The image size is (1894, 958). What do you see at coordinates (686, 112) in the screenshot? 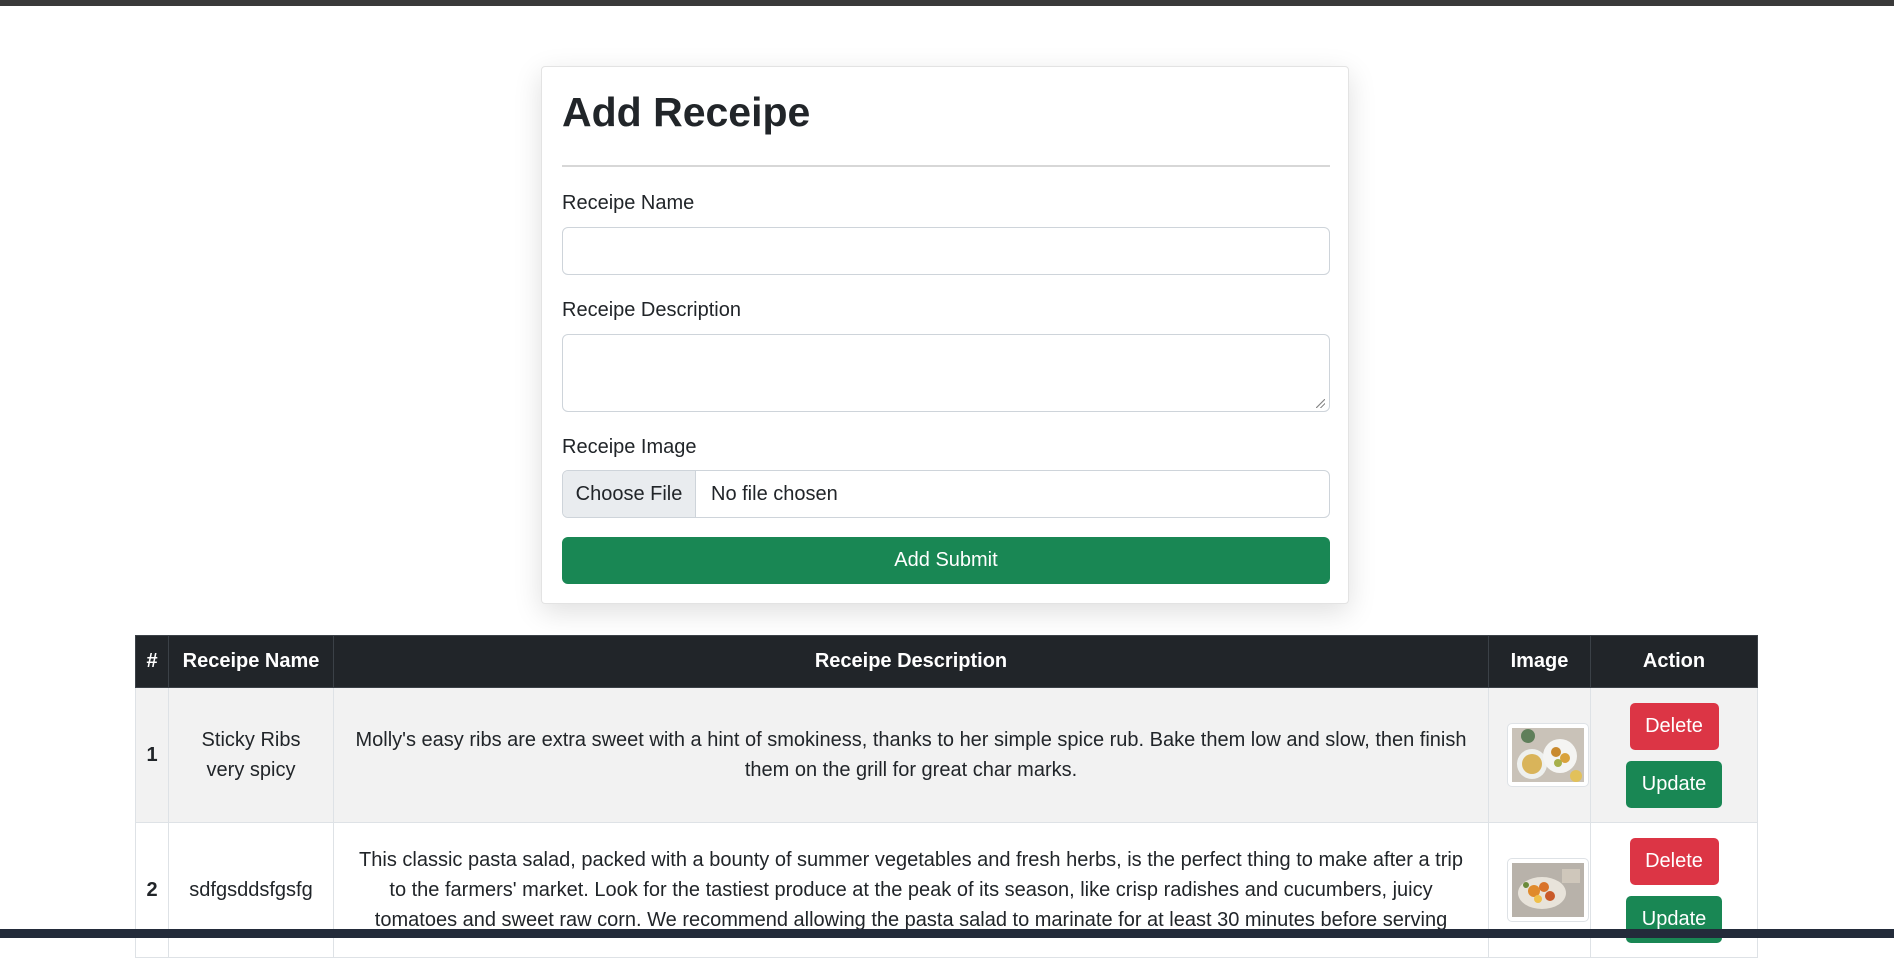
I see `form-title: Add Receipe` at bounding box center [686, 112].